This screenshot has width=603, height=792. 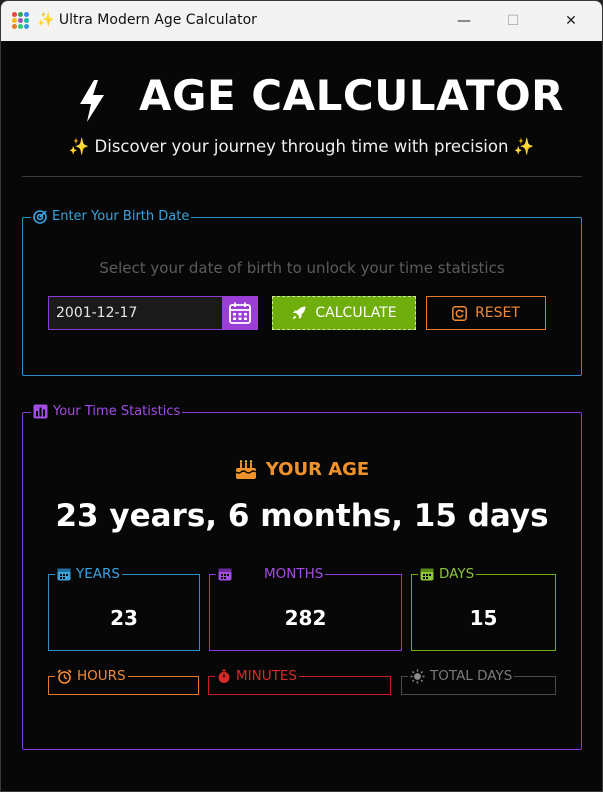 I want to click on years-legend: YEARS, so click(x=88, y=574).